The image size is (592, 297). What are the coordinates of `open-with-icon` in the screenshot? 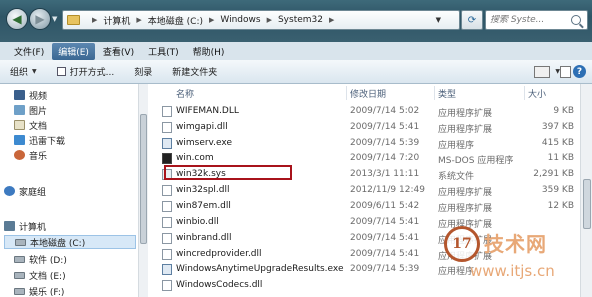 It's located at (61, 71).